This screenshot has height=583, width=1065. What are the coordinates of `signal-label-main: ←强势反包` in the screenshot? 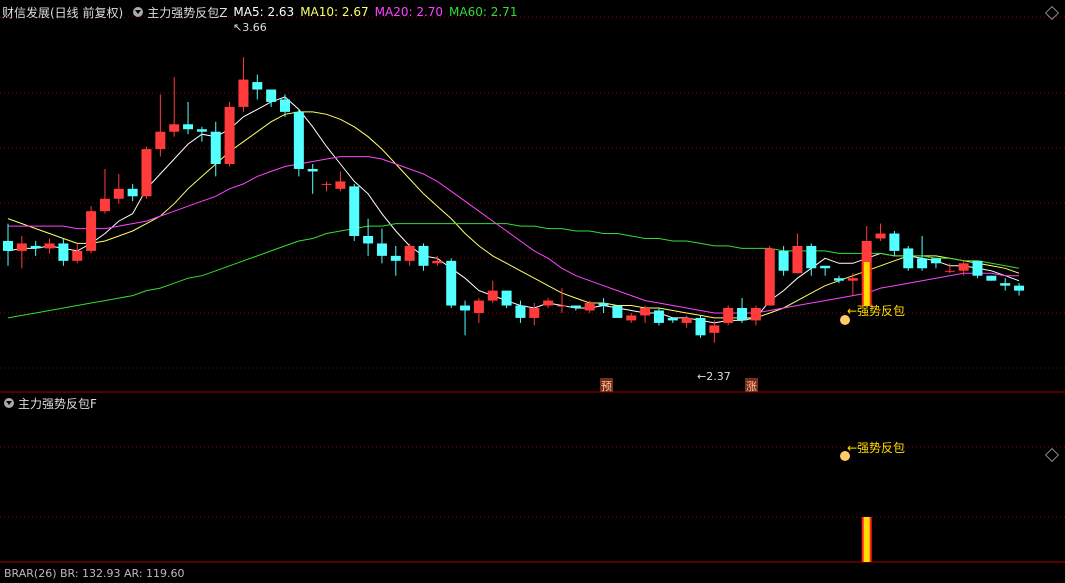 It's located at (876, 311).